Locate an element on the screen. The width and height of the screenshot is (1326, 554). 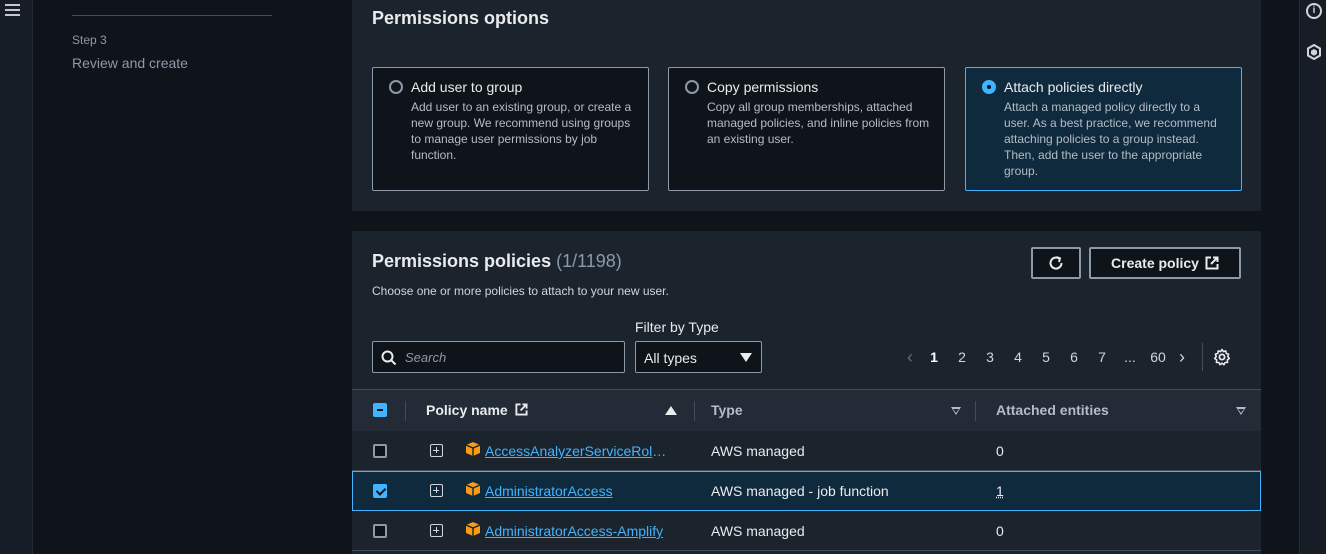
chevron-right-icon: › is located at coordinates (1182, 357).